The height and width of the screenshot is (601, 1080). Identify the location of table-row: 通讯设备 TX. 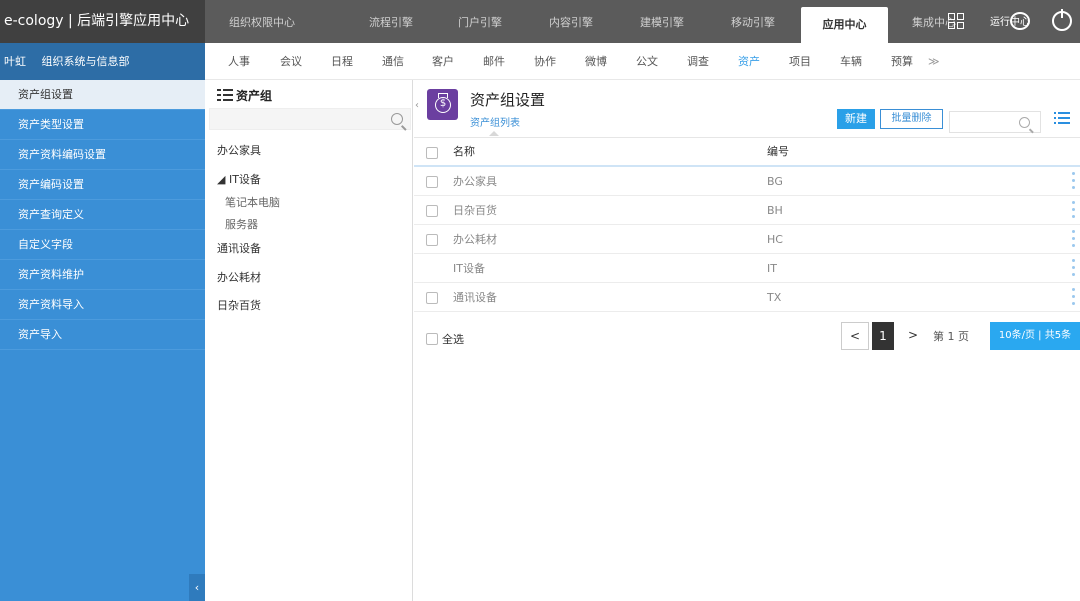
(747, 297).